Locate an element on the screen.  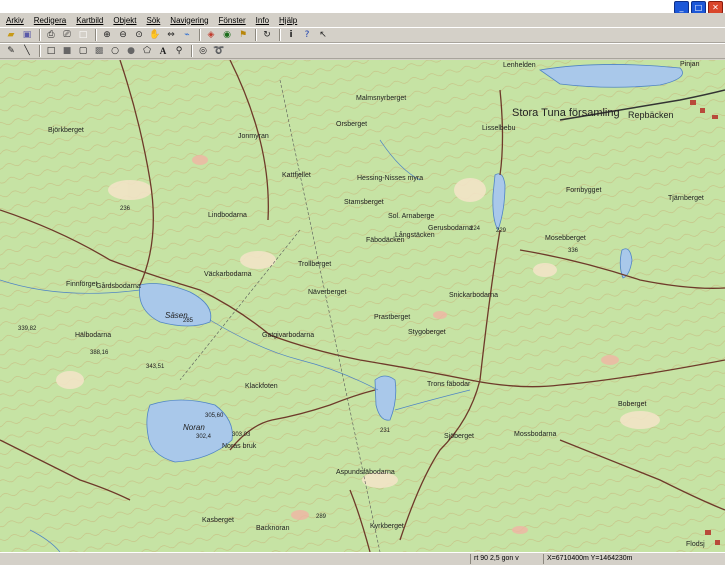
flag-icon: ⚑ is located at coordinates (243, 35).